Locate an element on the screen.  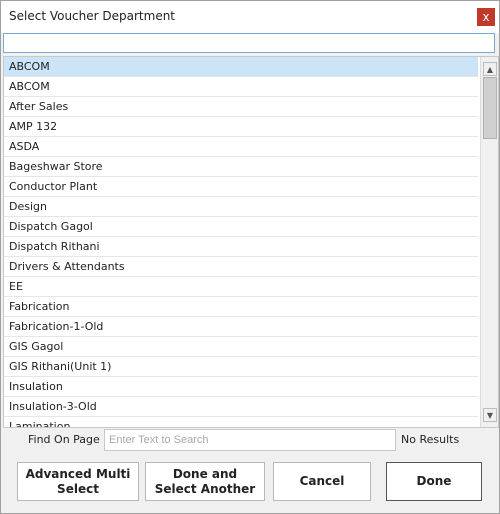
close-button: x is located at coordinates (486, 17).